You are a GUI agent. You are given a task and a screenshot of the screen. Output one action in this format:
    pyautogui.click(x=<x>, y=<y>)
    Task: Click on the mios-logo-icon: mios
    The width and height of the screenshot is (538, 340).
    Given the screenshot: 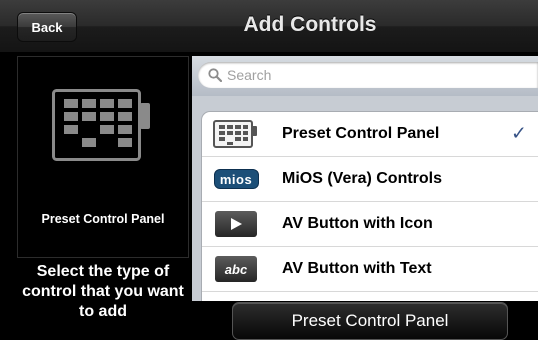 What is the action you would take?
    pyautogui.click(x=236, y=179)
    